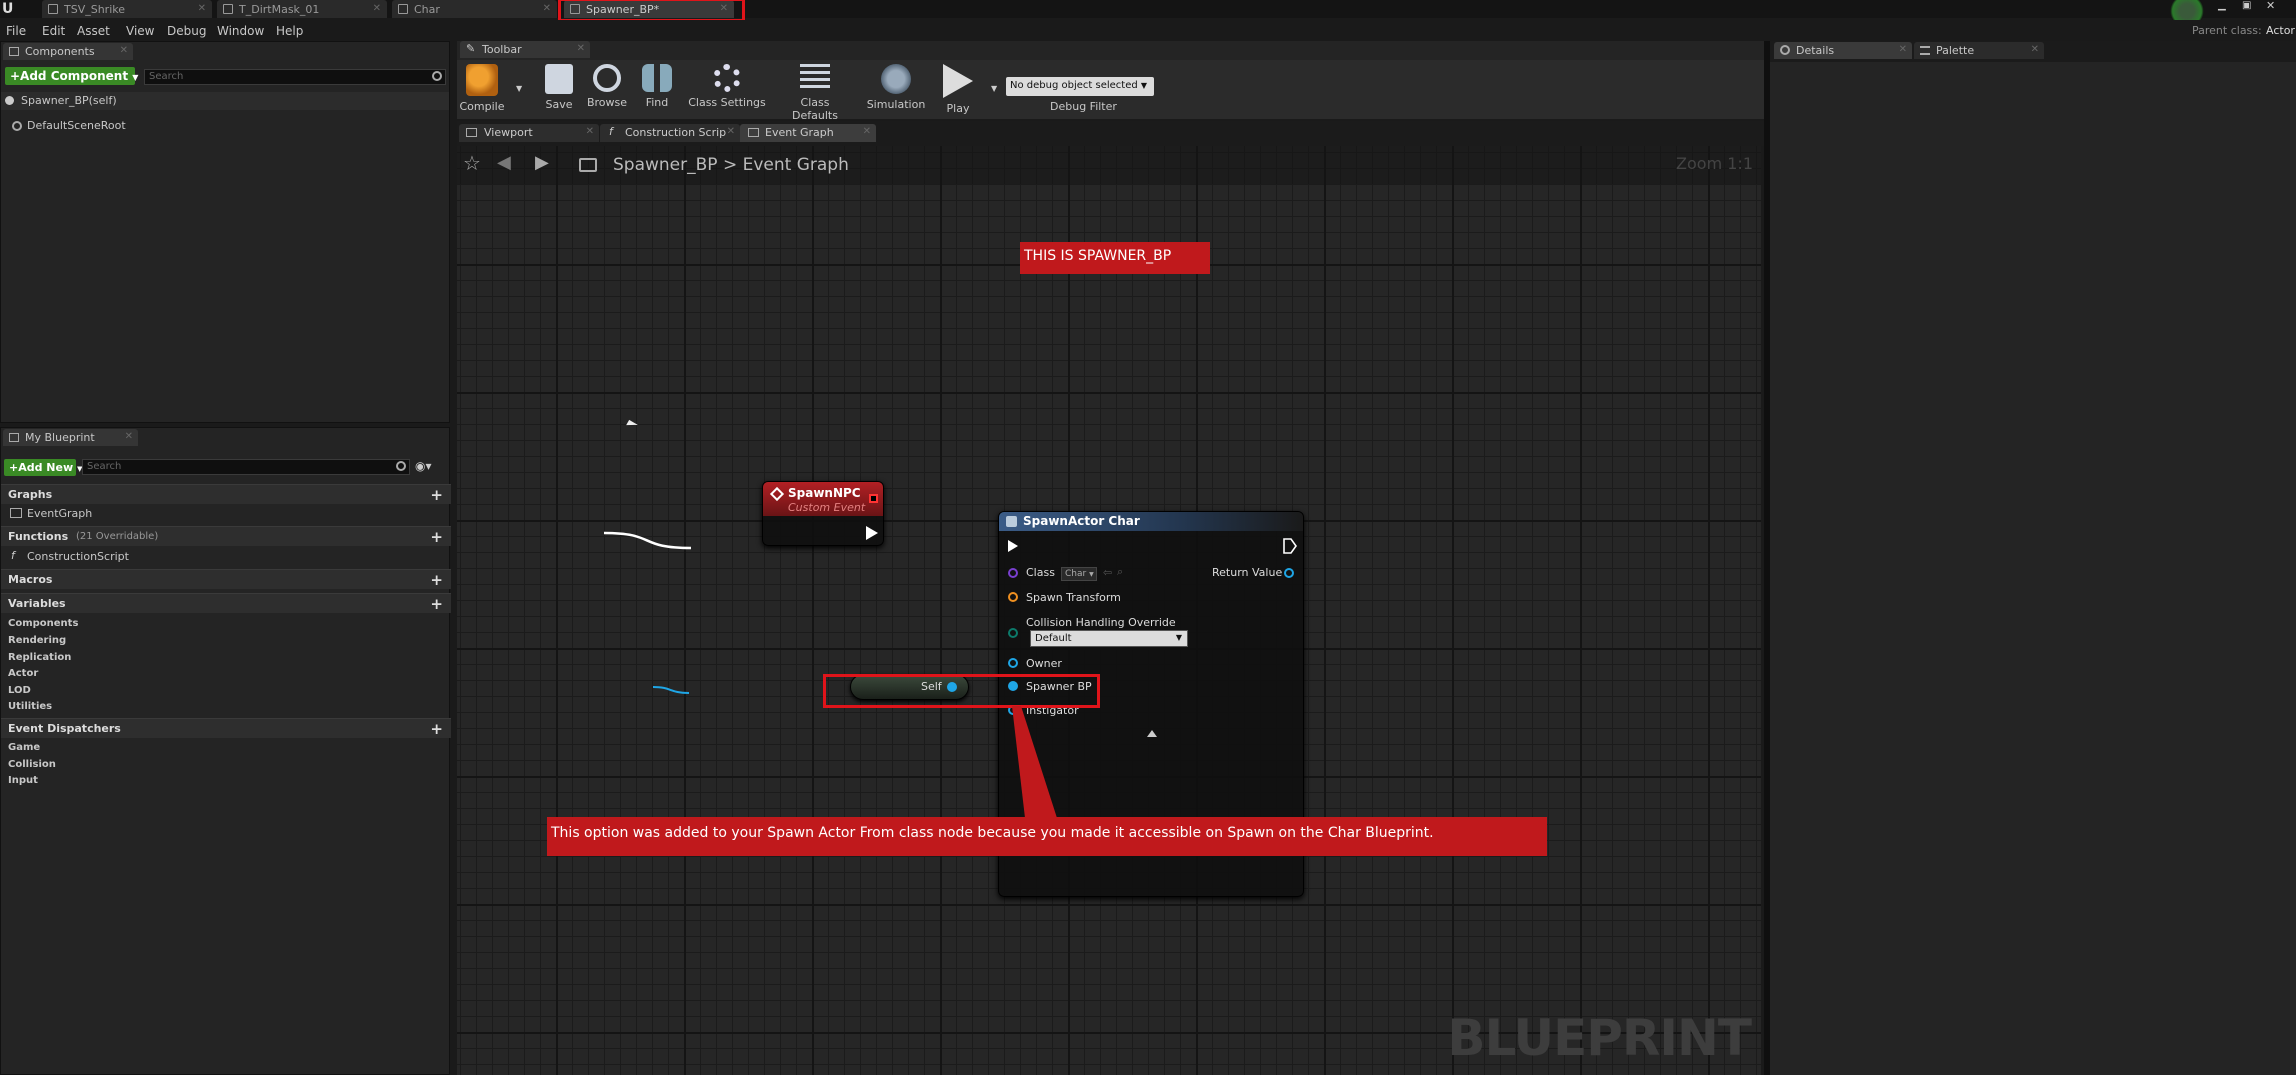  I want to click on menu-file: File, so click(16, 31).